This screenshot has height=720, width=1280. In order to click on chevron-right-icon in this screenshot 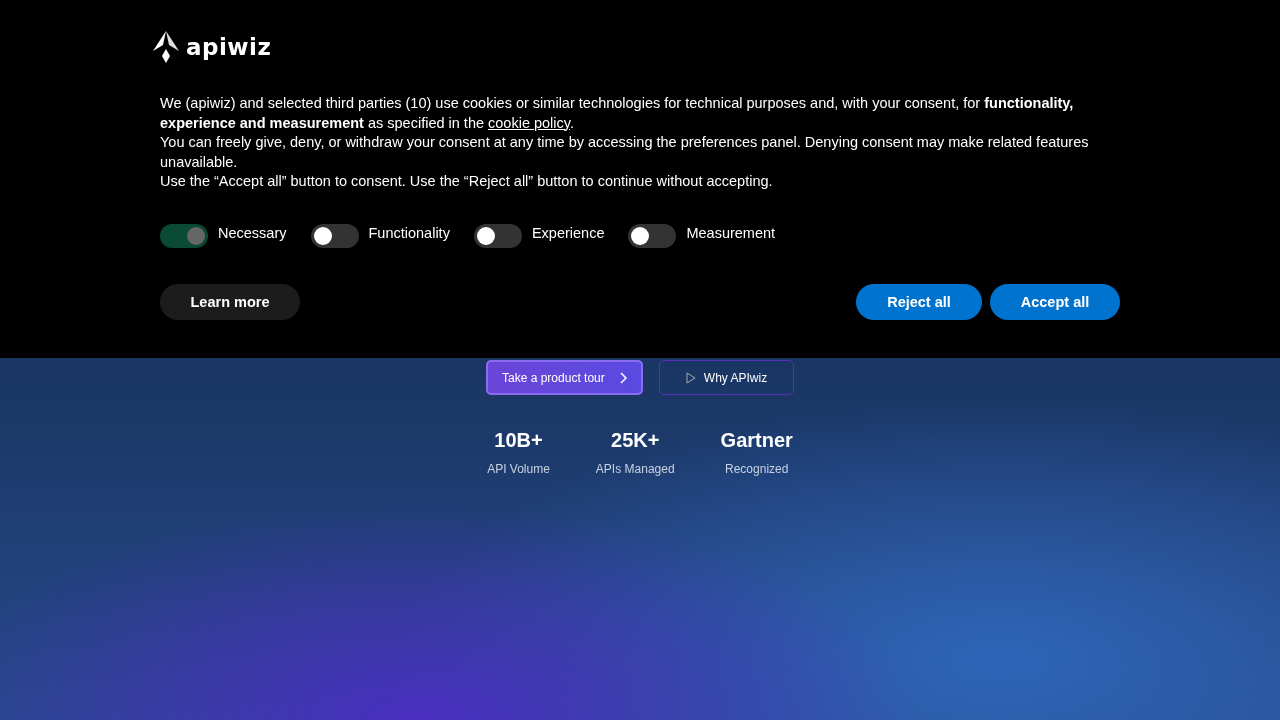, I will do `click(623, 377)`.